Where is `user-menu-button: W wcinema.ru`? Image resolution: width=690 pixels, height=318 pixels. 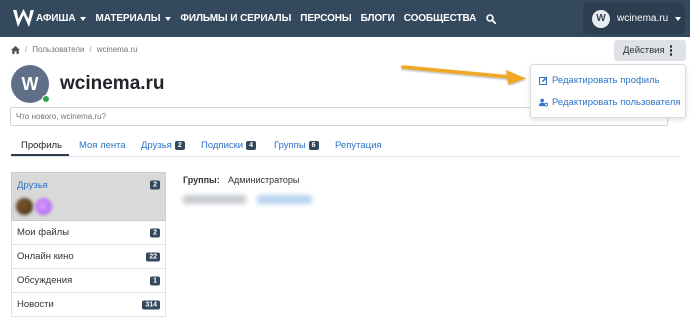 user-menu-button: W wcinema.ru is located at coordinates (634, 18).